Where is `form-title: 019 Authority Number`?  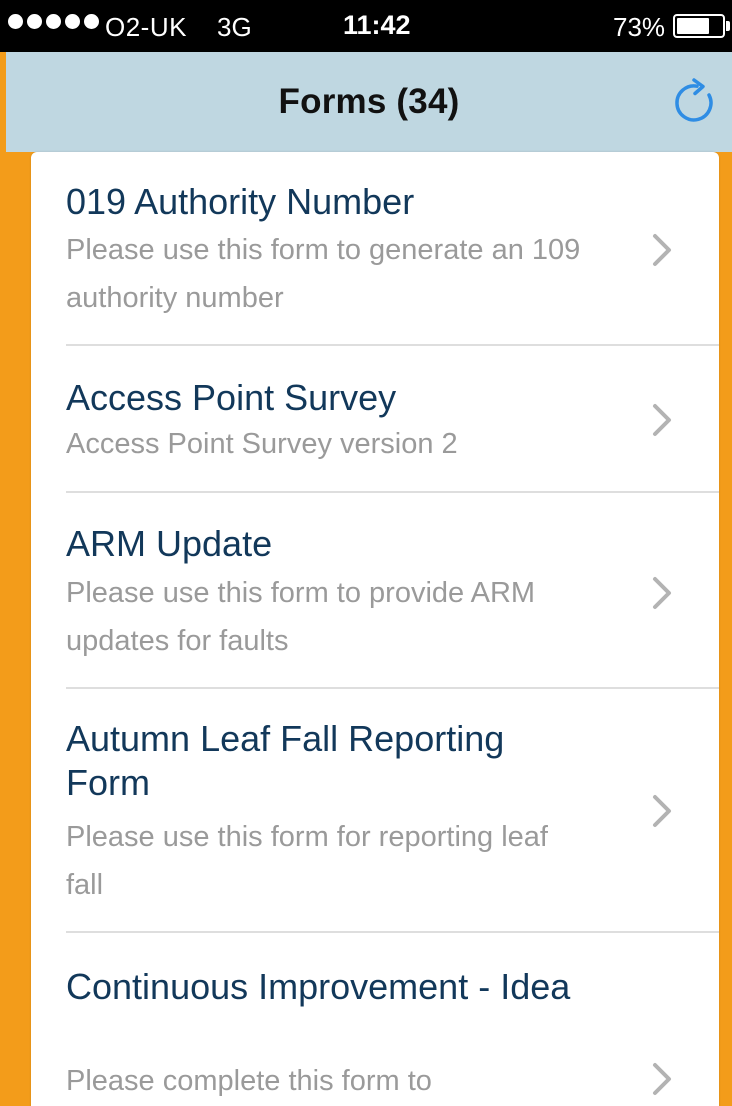
form-title: 019 Authority Number is located at coordinates (240, 201).